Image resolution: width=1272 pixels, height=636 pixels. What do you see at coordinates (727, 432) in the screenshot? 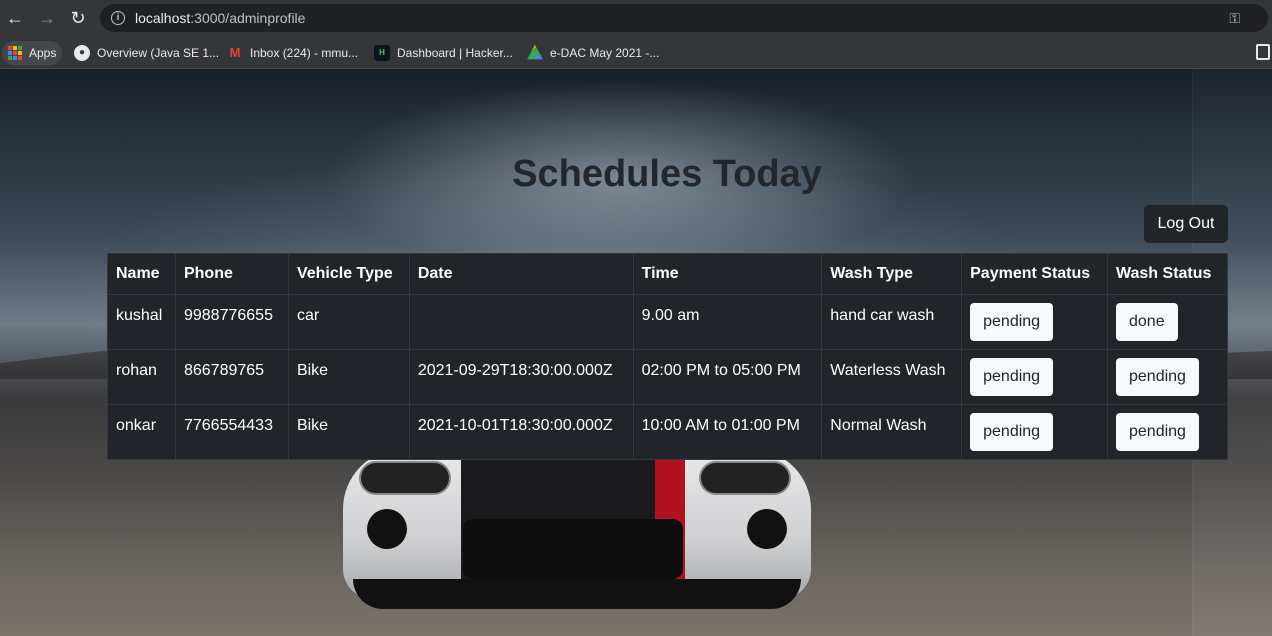
I see `cell-time: 10:00 AM to 01:00 PM` at bounding box center [727, 432].